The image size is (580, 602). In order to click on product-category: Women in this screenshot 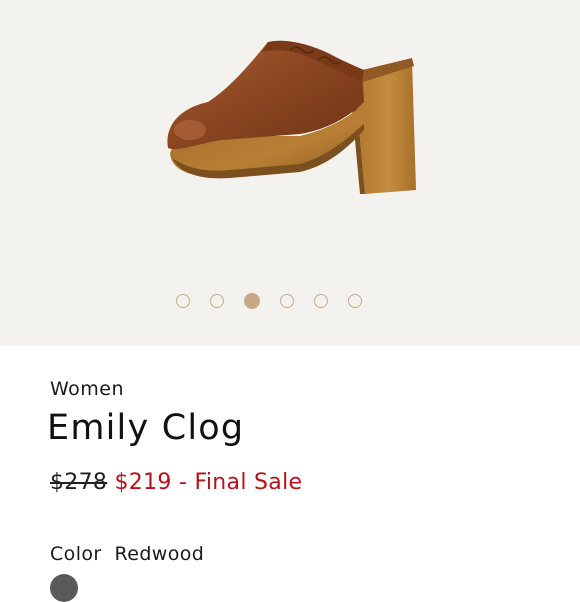, I will do `click(87, 389)`.